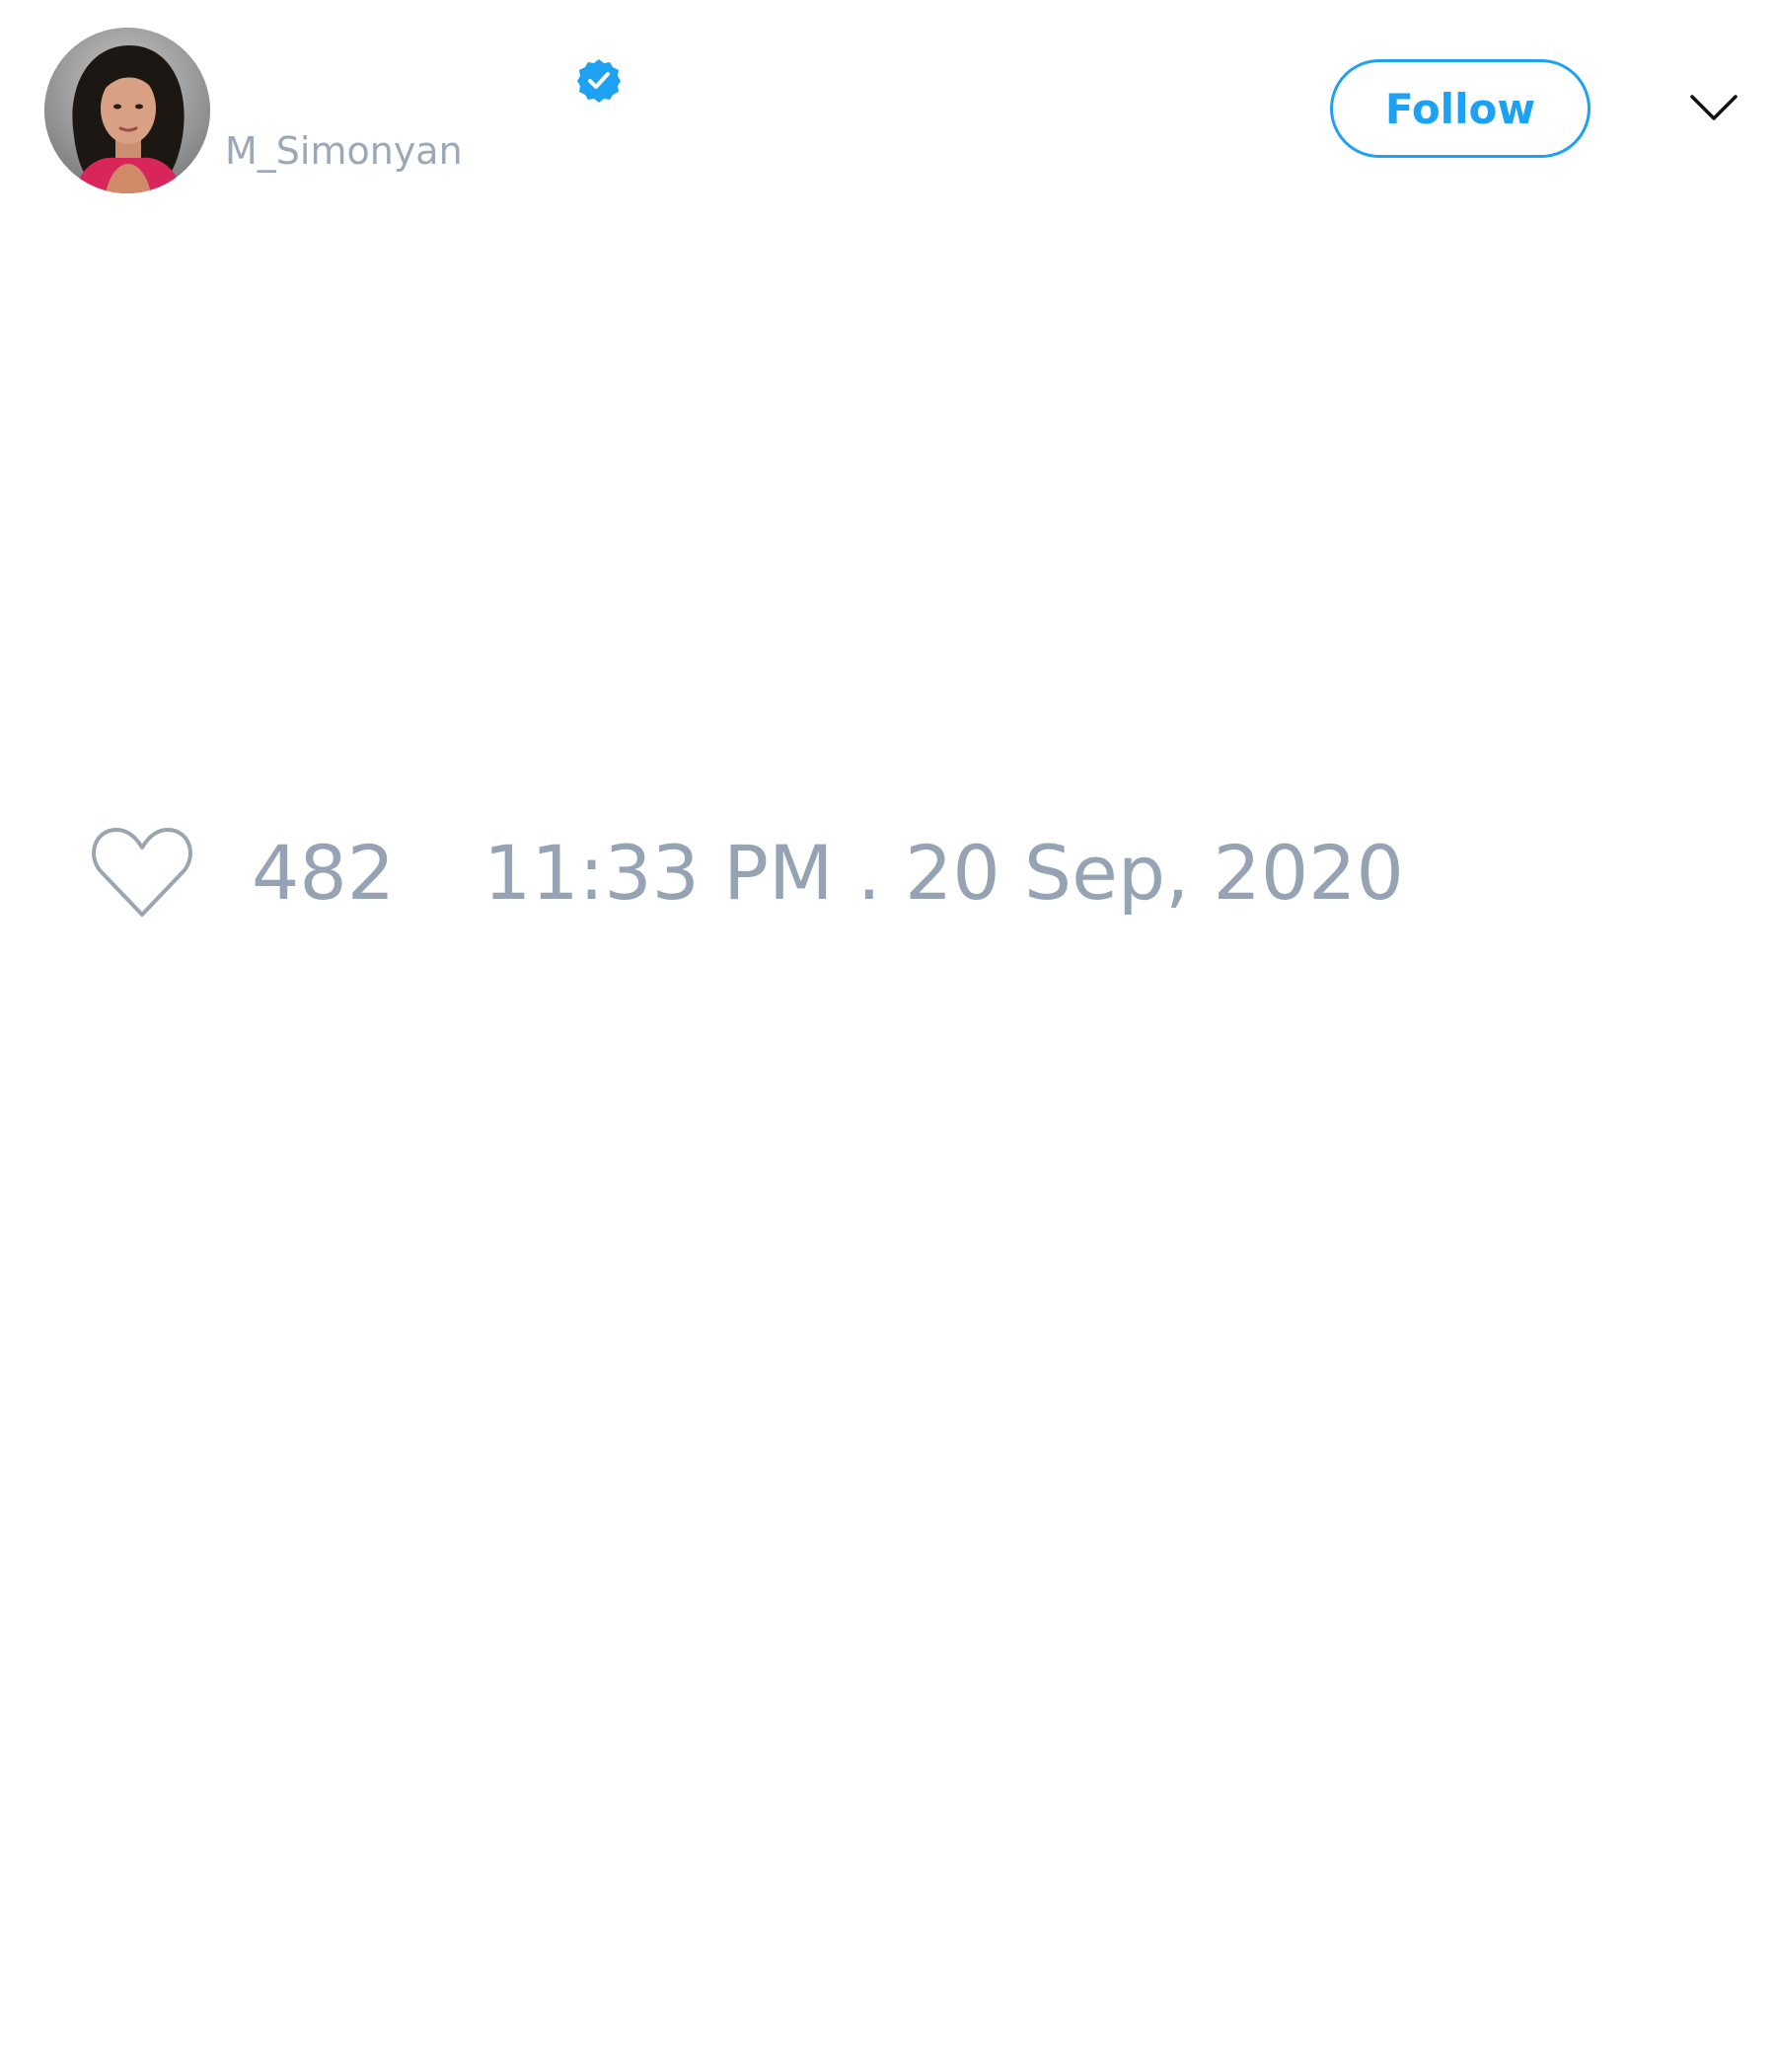 The height and width of the screenshot is (2072, 1776). What do you see at coordinates (599, 81) in the screenshot?
I see `verified-badge-icon` at bounding box center [599, 81].